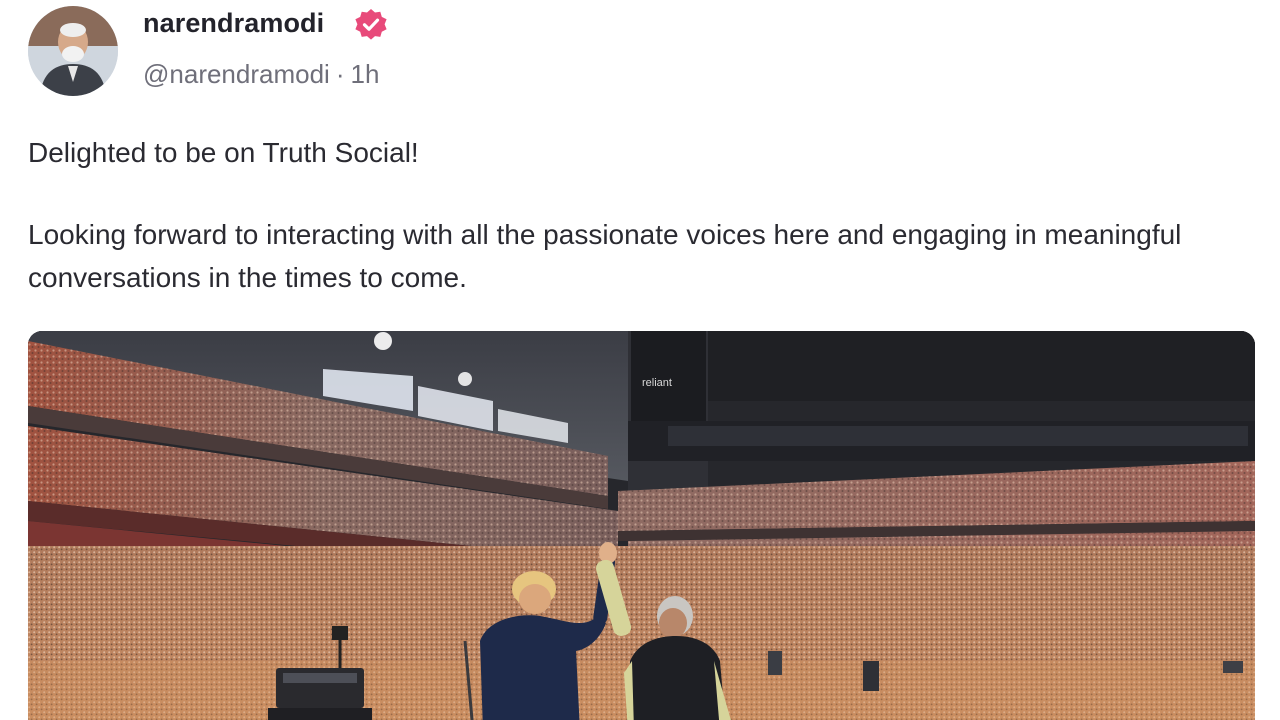 Image resolution: width=1280 pixels, height=720 pixels. What do you see at coordinates (657, 383) in the screenshot?
I see `banner-text: reliant` at bounding box center [657, 383].